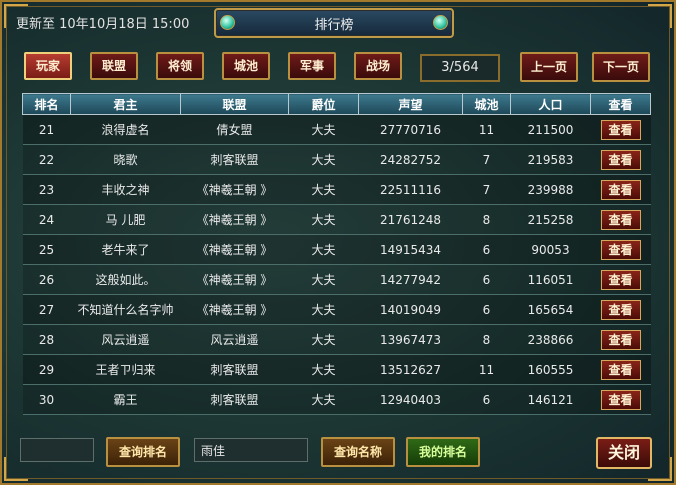  I want to click on tab-generals: 将领, so click(180, 66).